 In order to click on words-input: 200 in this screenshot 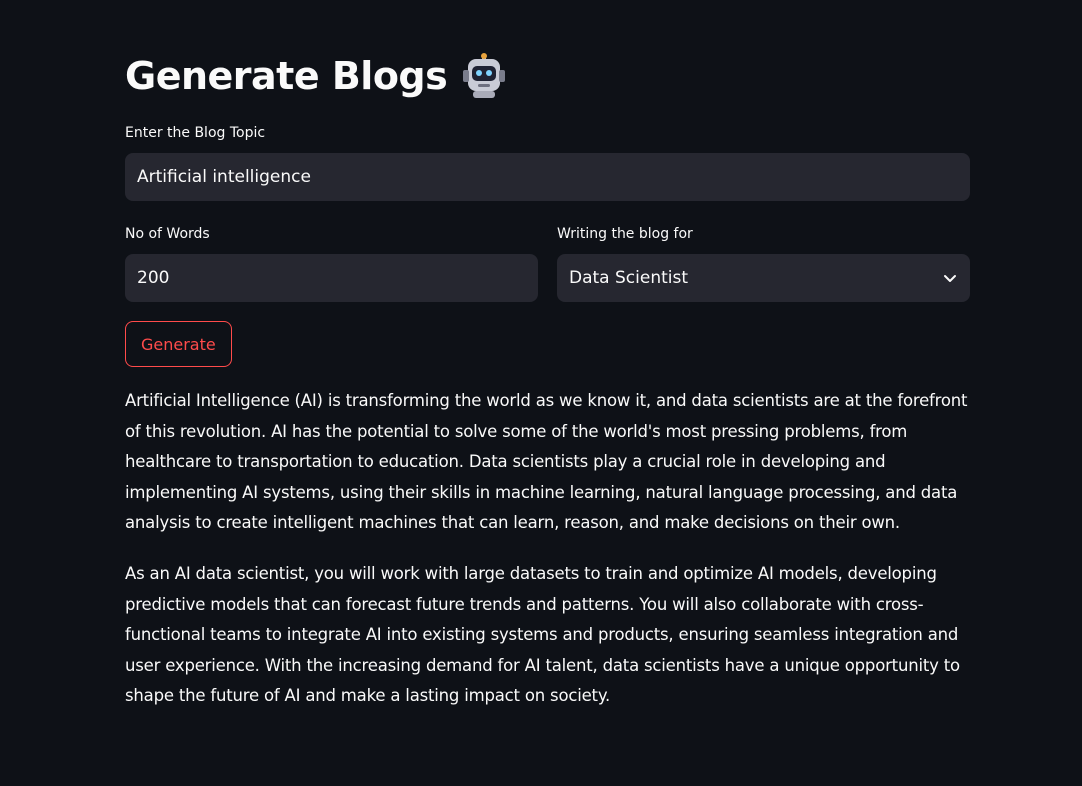, I will do `click(331, 278)`.